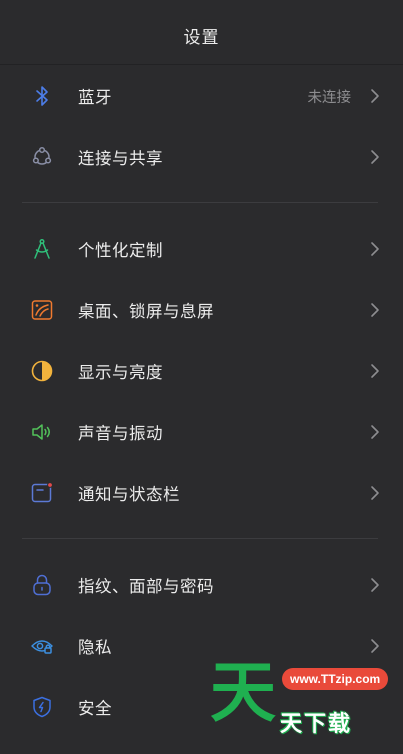 The width and height of the screenshot is (403, 754). What do you see at coordinates (201, 493) in the screenshot?
I see `settings-item-notifications-statusbar: 通知与状态栏` at bounding box center [201, 493].